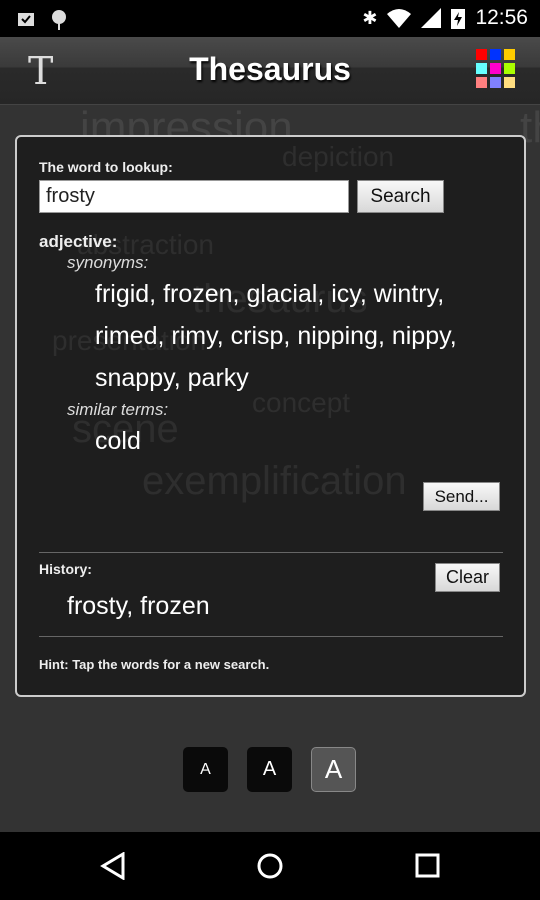 The image size is (540, 900). I want to click on theme-palette-button, so click(495, 68).